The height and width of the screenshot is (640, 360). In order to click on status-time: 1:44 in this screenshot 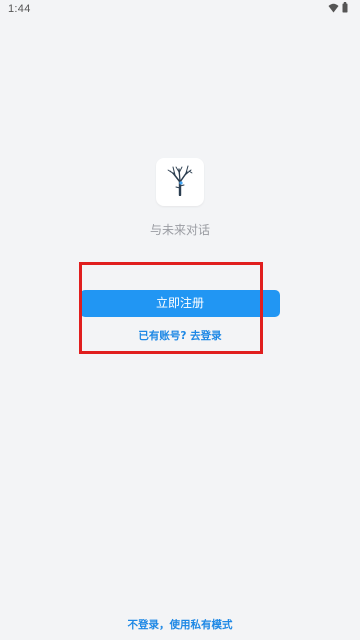, I will do `click(19, 9)`.